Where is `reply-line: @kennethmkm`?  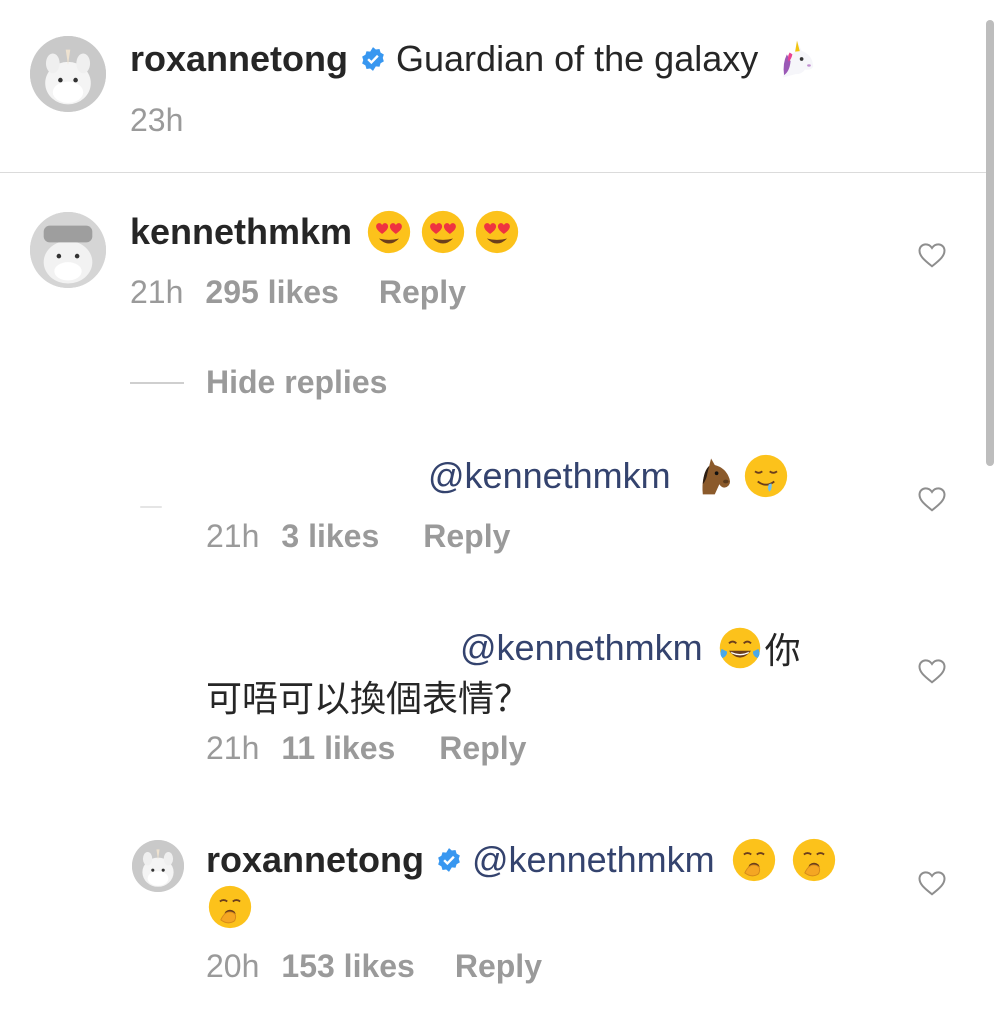
reply-line: @kennethmkm is located at coordinates (608, 476).